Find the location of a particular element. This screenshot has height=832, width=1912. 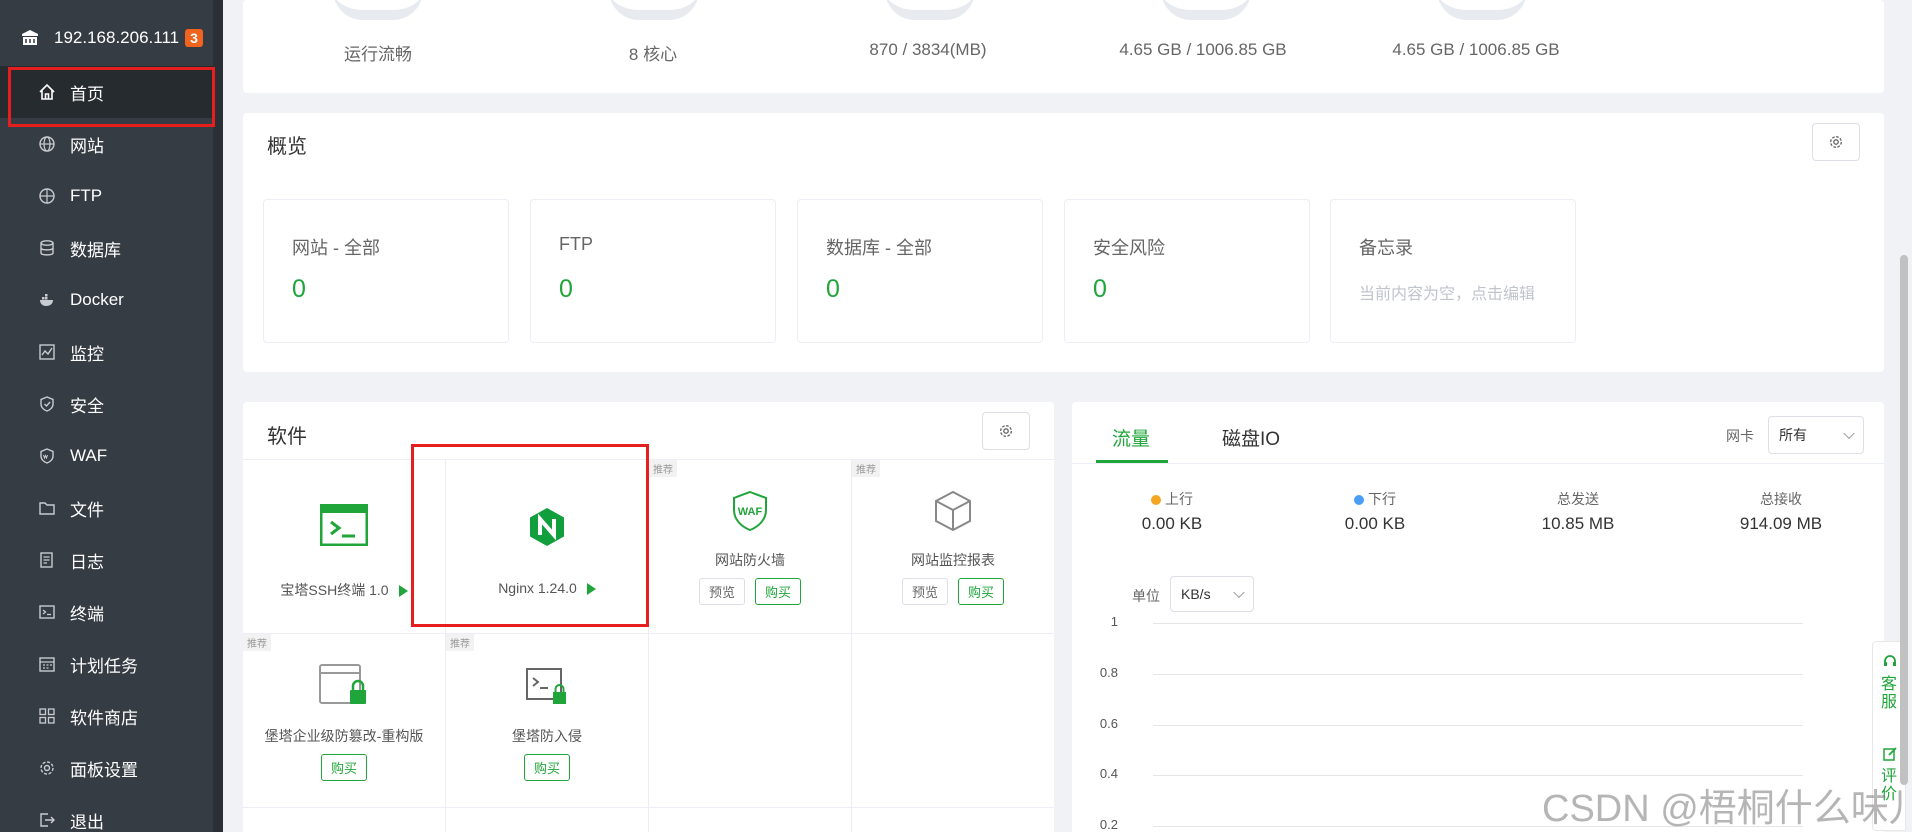

grid-icon is located at coordinates (47, 716).